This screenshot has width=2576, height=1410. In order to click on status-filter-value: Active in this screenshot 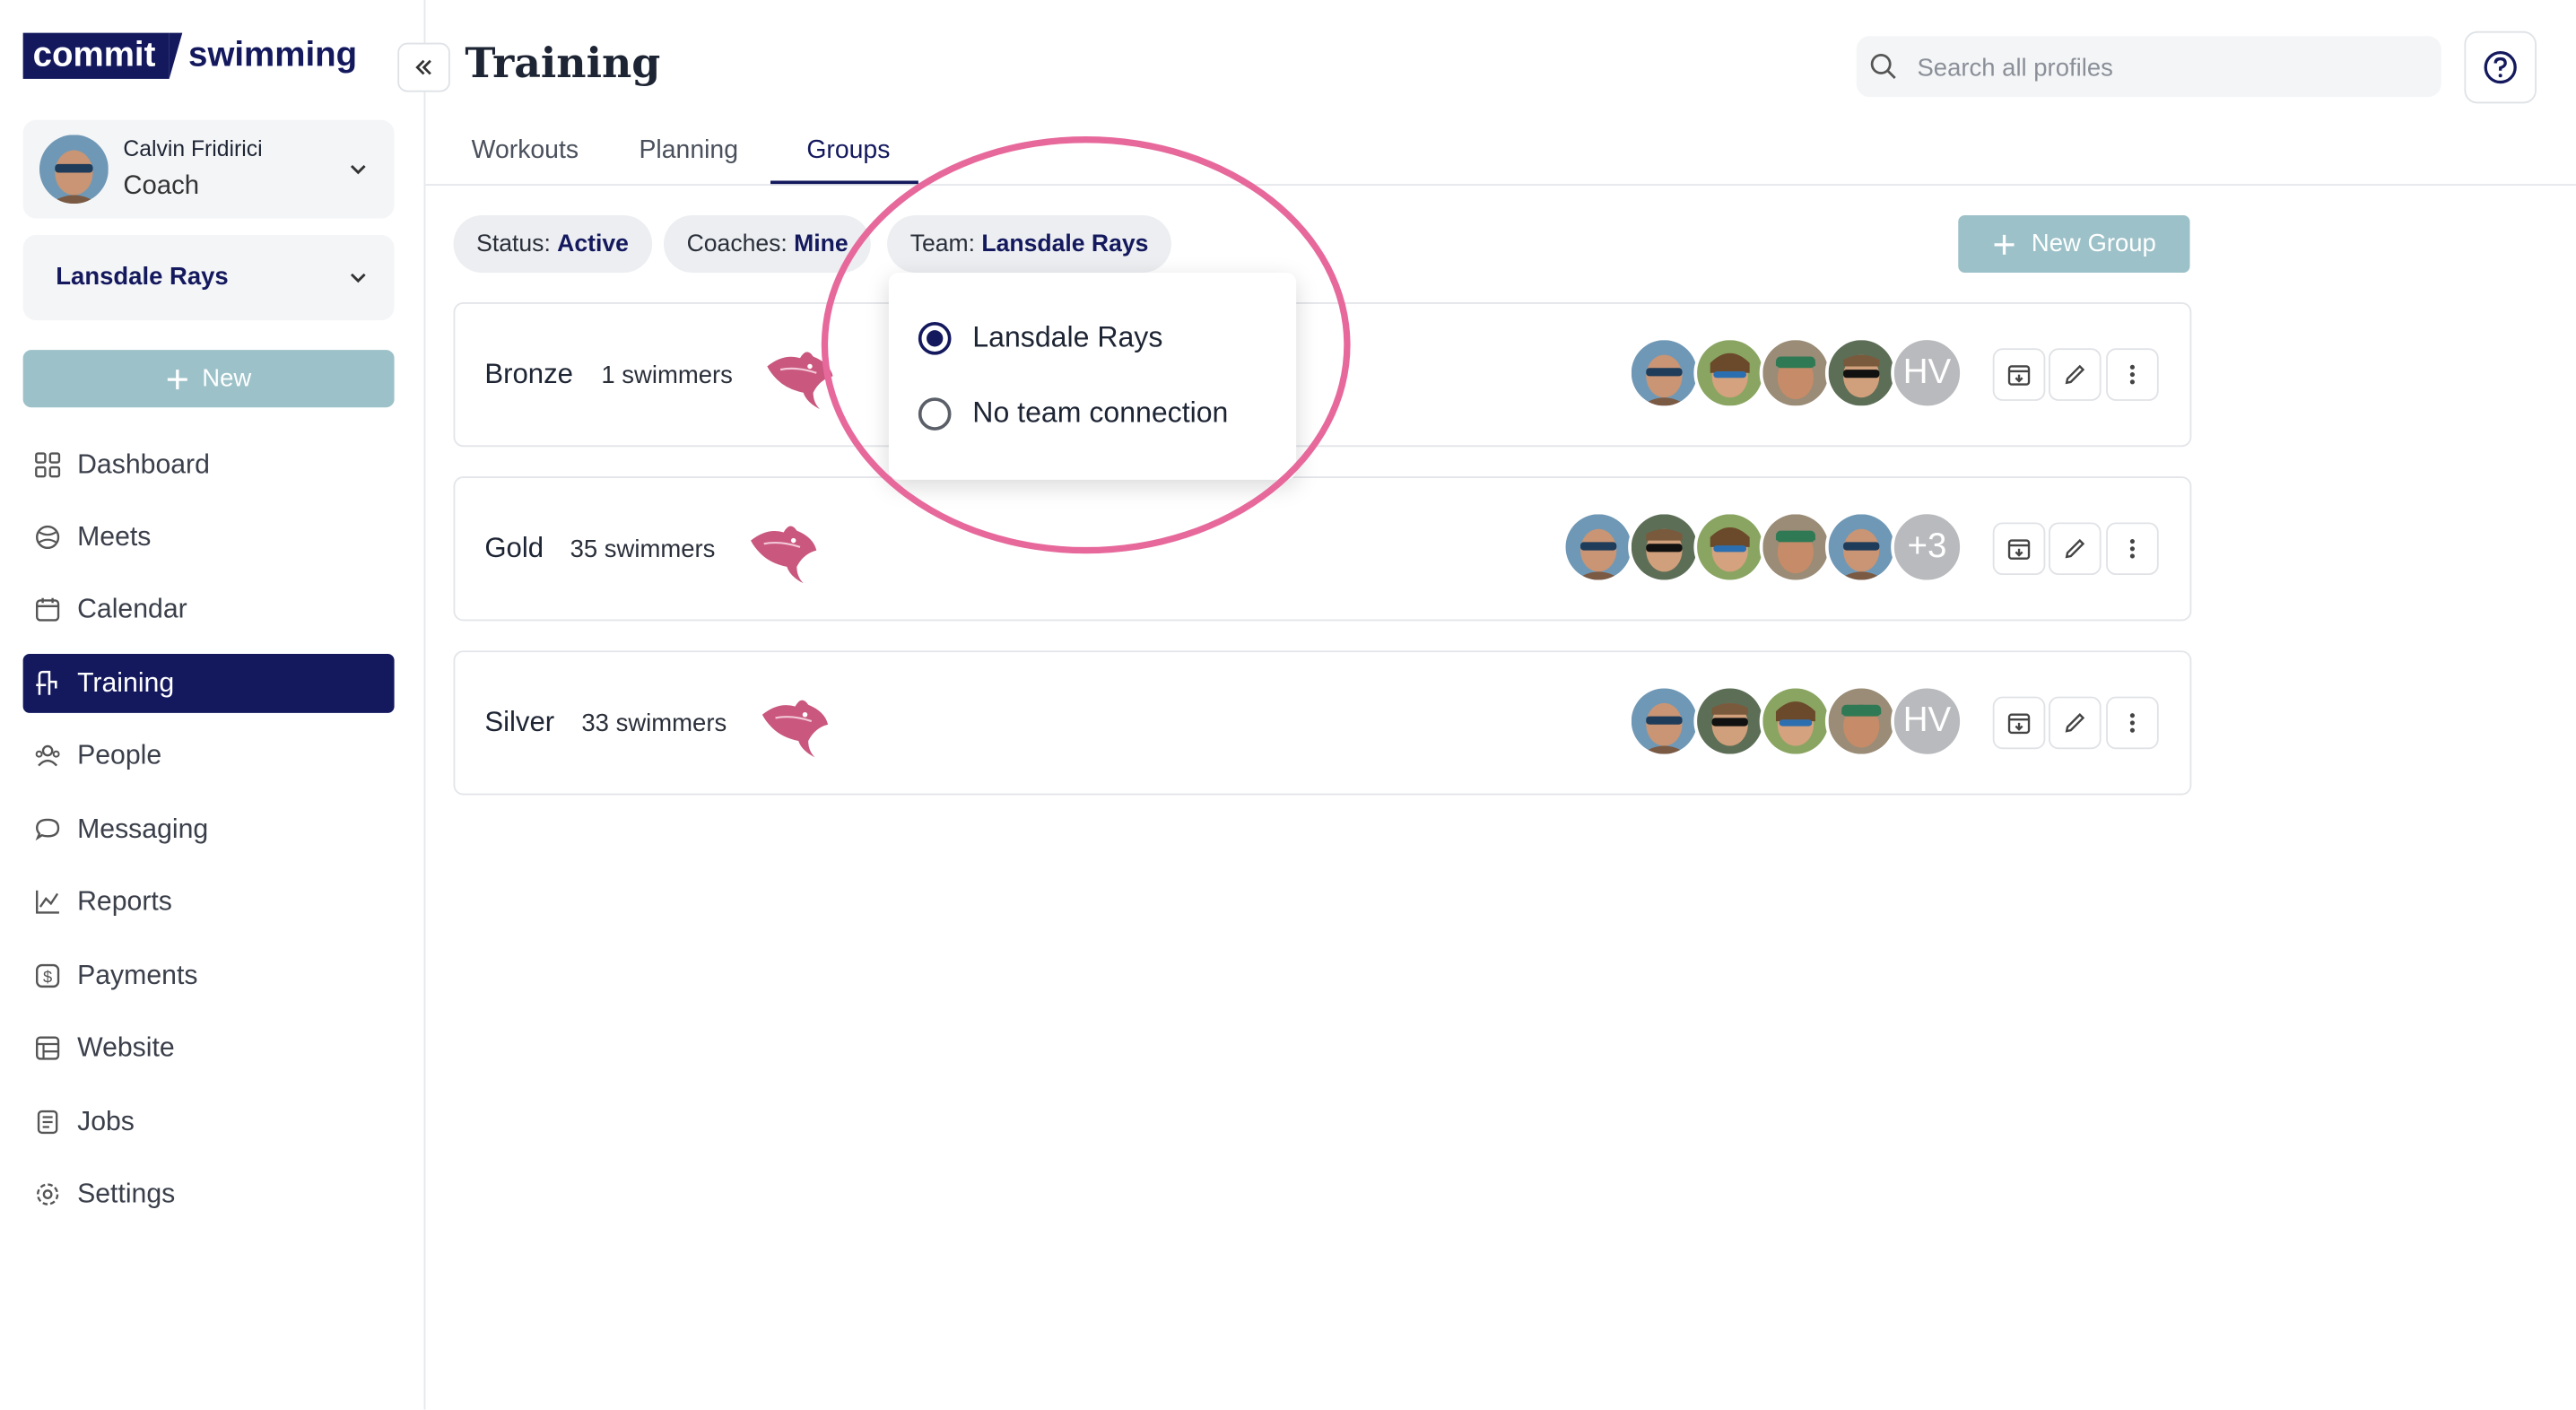, I will do `click(593, 244)`.